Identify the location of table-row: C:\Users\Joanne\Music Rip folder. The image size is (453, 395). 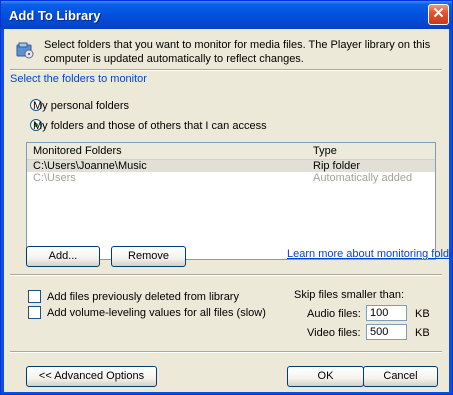
(231, 166).